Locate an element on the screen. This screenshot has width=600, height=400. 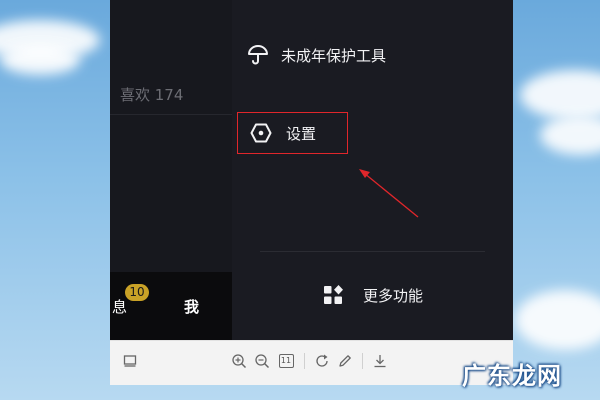
likes-count: 喜欢 174 is located at coordinates (151, 94).